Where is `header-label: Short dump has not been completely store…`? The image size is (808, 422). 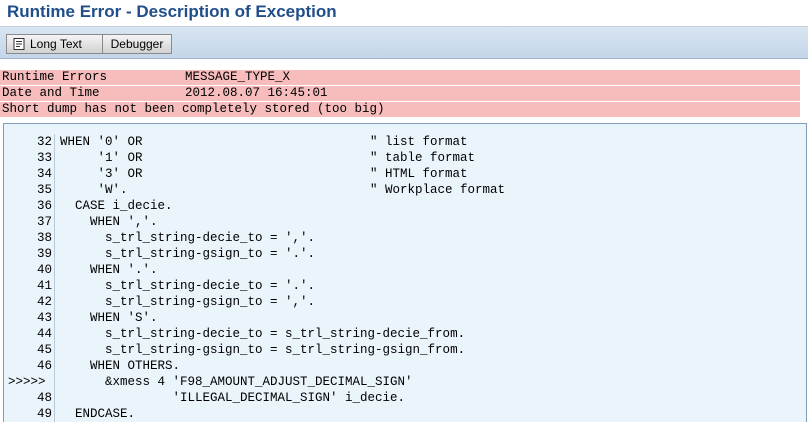
header-label: Short dump has not been completely store… is located at coordinates (193, 109).